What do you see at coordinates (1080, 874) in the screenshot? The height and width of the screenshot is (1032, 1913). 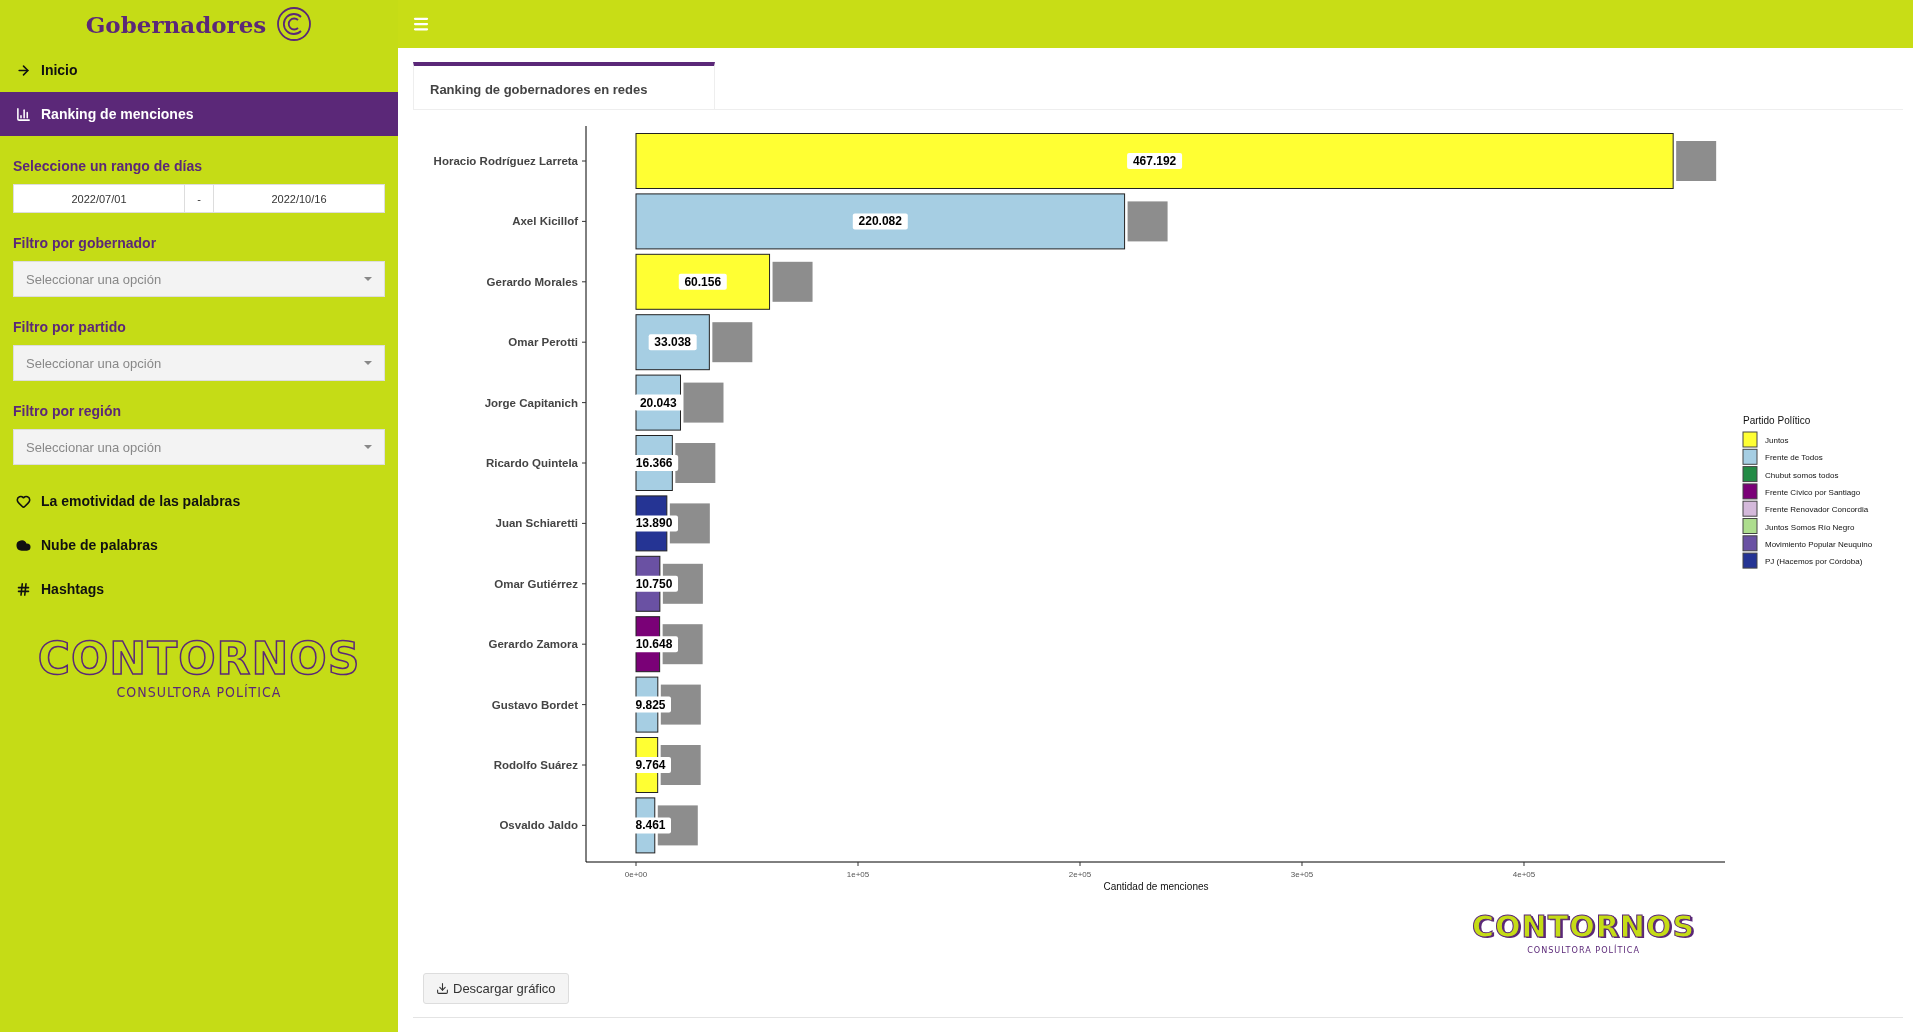 I see `tick-label: 2e+05` at bounding box center [1080, 874].